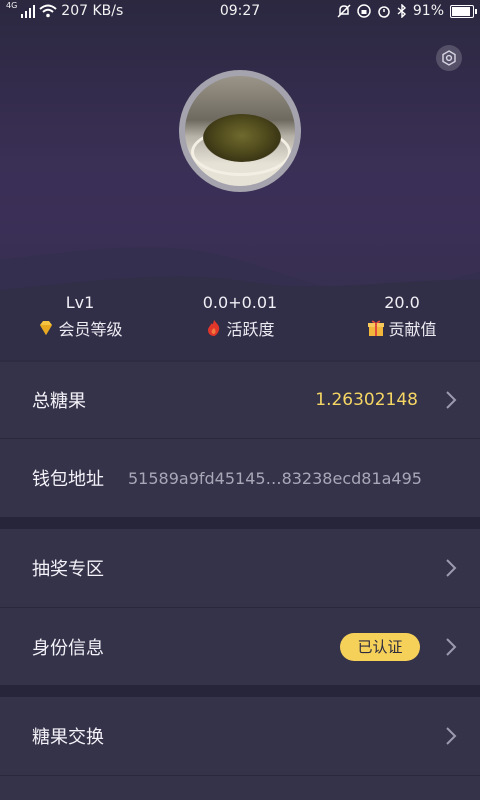  Describe the element at coordinates (240, 646) in the screenshot. I see `row-identity: 身份信息 已认证` at that location.